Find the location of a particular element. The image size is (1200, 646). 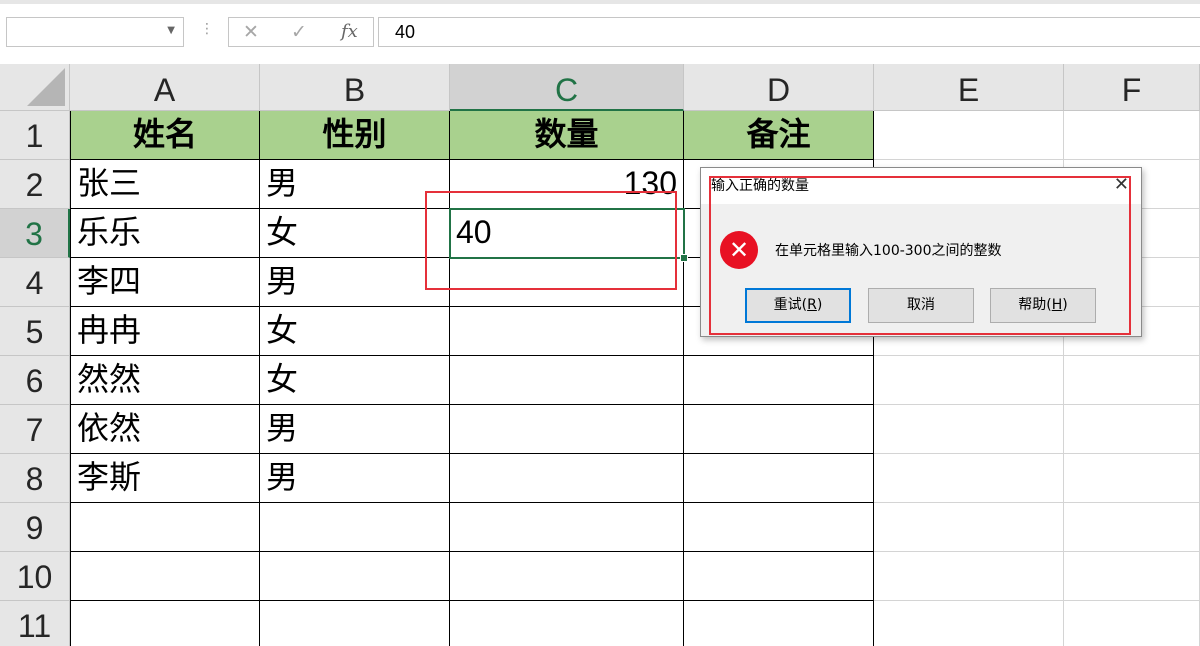

cell-a4: 李四 is located at coordinates (165, 282).